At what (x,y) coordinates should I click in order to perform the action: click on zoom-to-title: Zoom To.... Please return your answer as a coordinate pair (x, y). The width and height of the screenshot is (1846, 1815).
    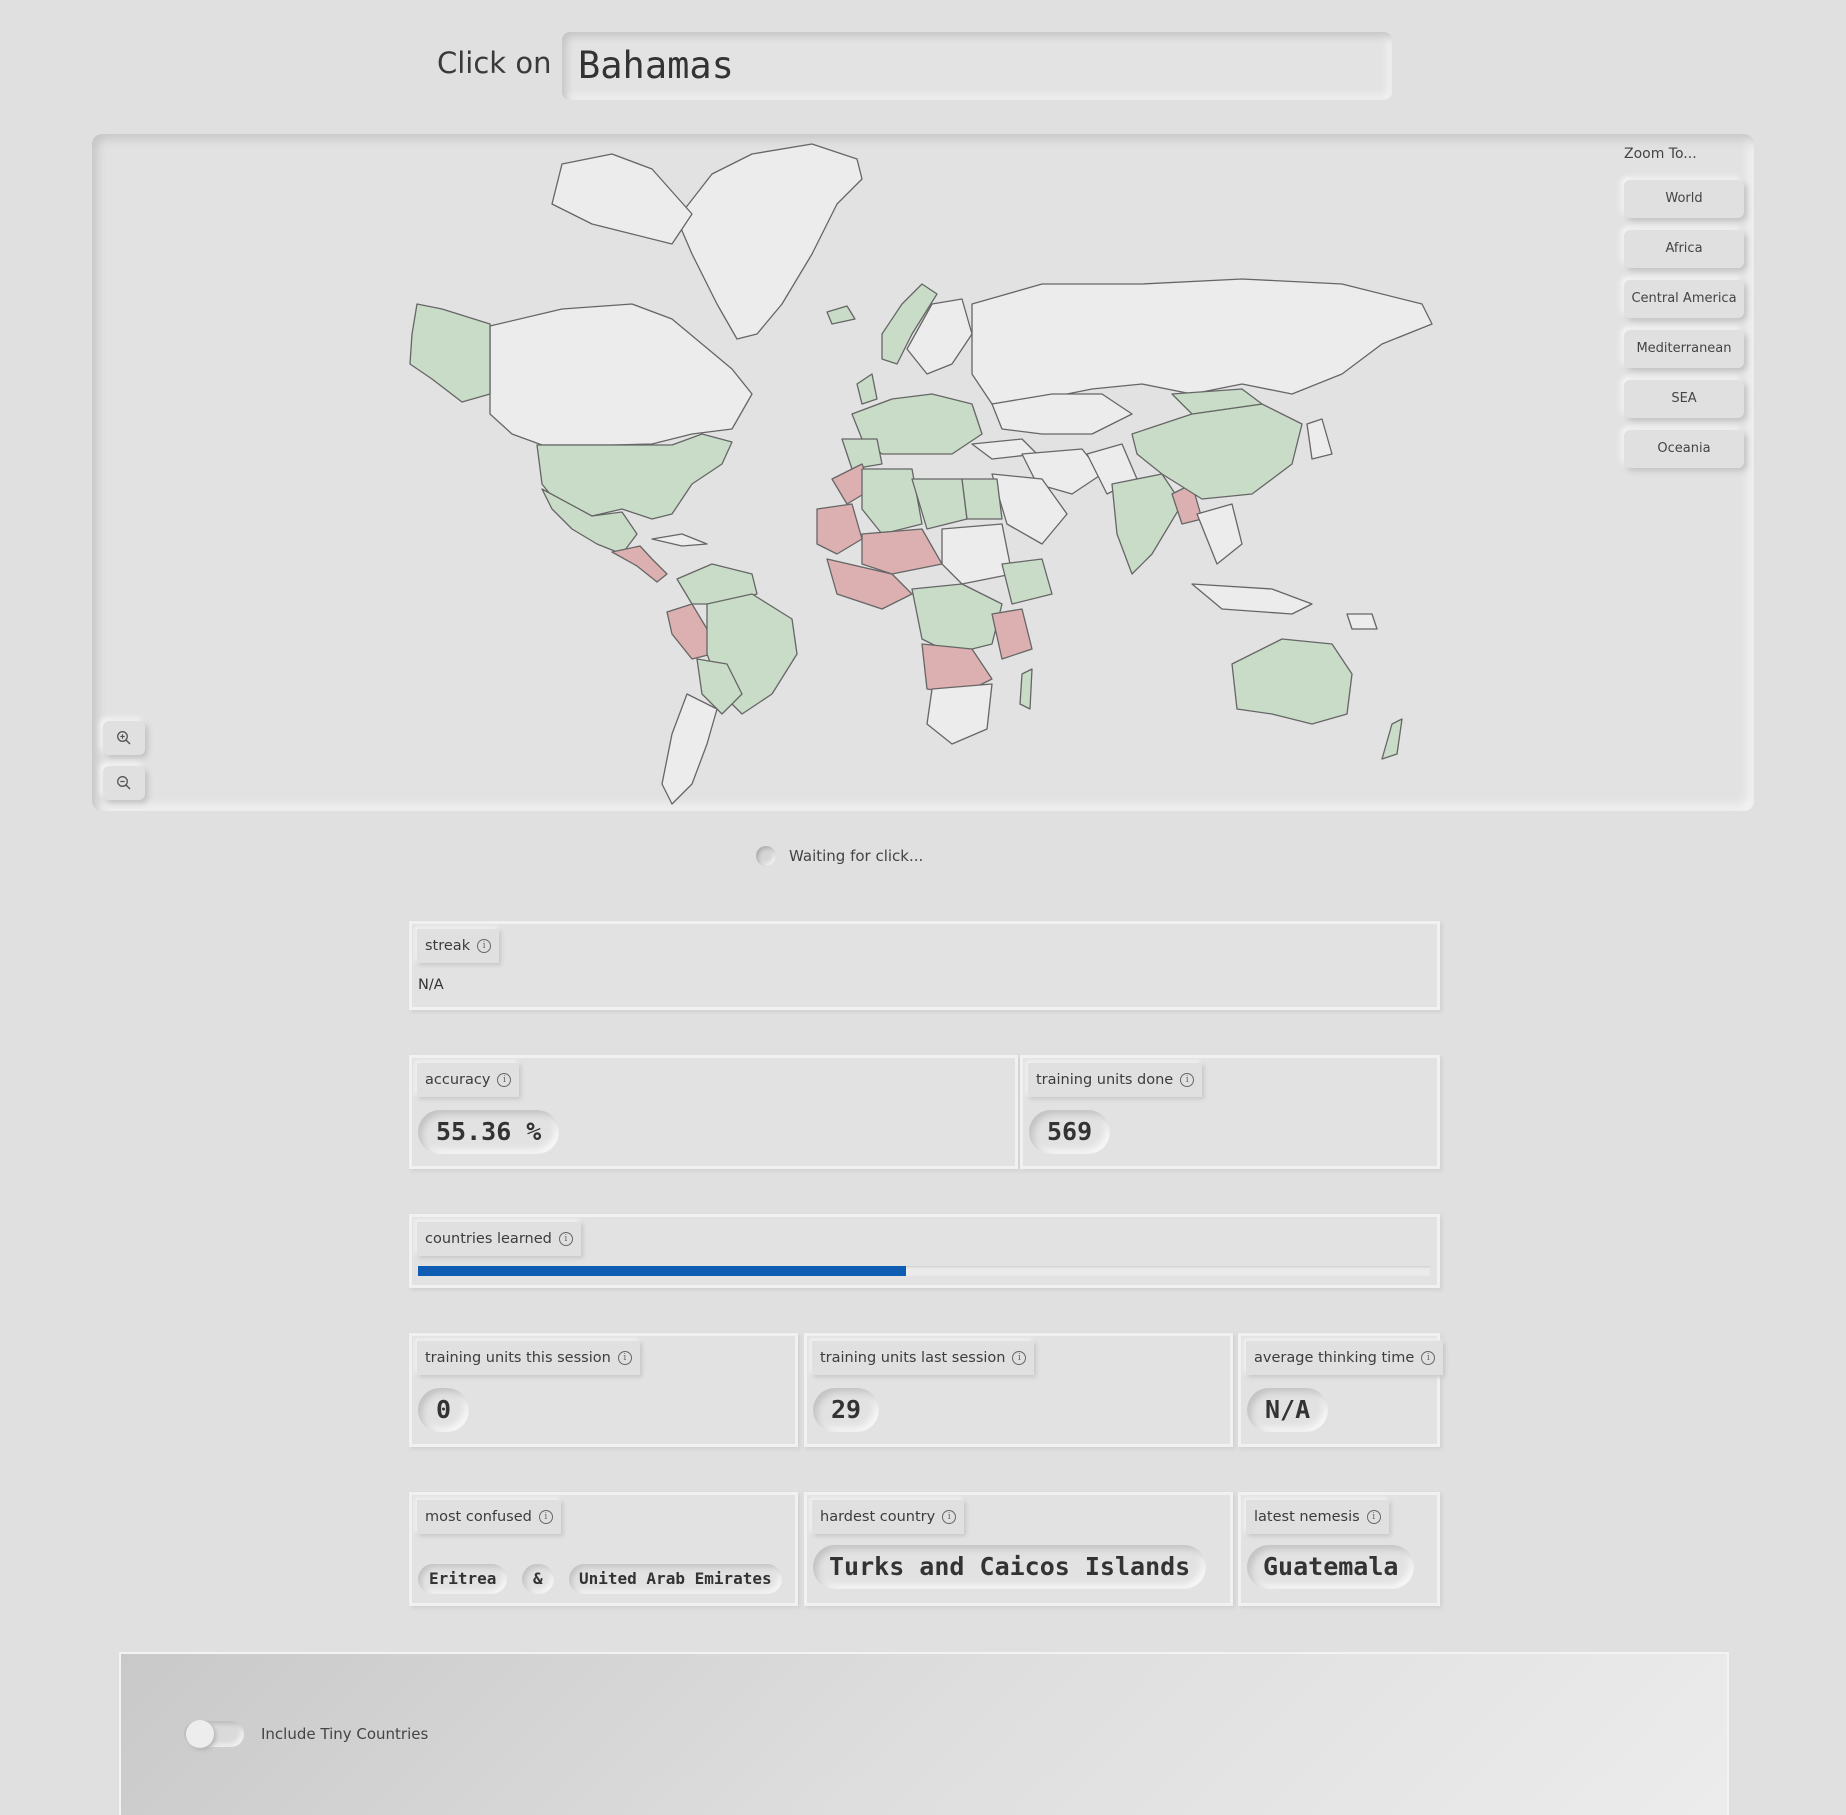
    Looking at the image, I should click on (1660, 154).